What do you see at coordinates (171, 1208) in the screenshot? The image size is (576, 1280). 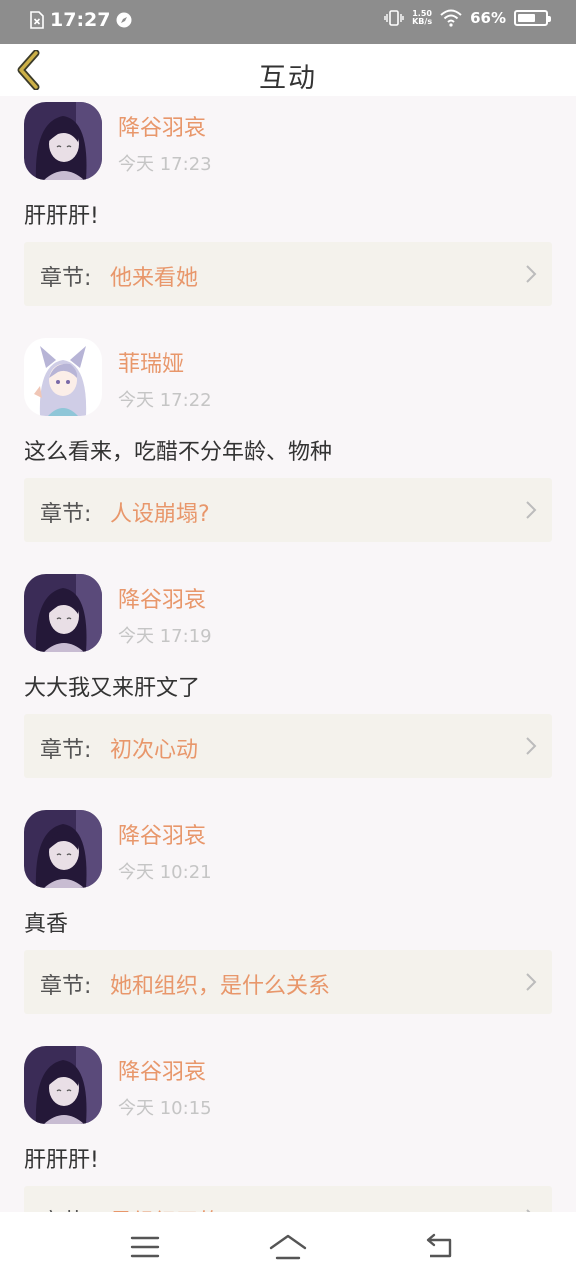 I see `chapter-title: 是组织干的?` at bounding box center [171, 1208].